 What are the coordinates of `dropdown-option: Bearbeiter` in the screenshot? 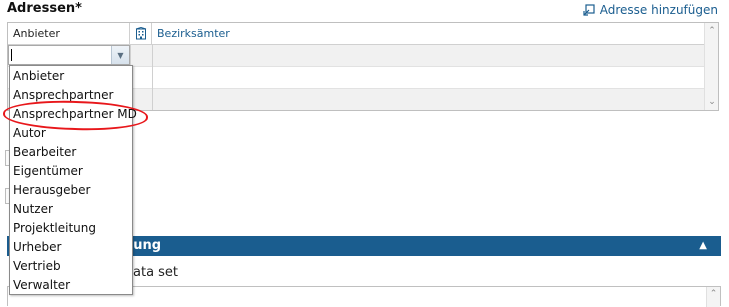 It's located at (71, 152).